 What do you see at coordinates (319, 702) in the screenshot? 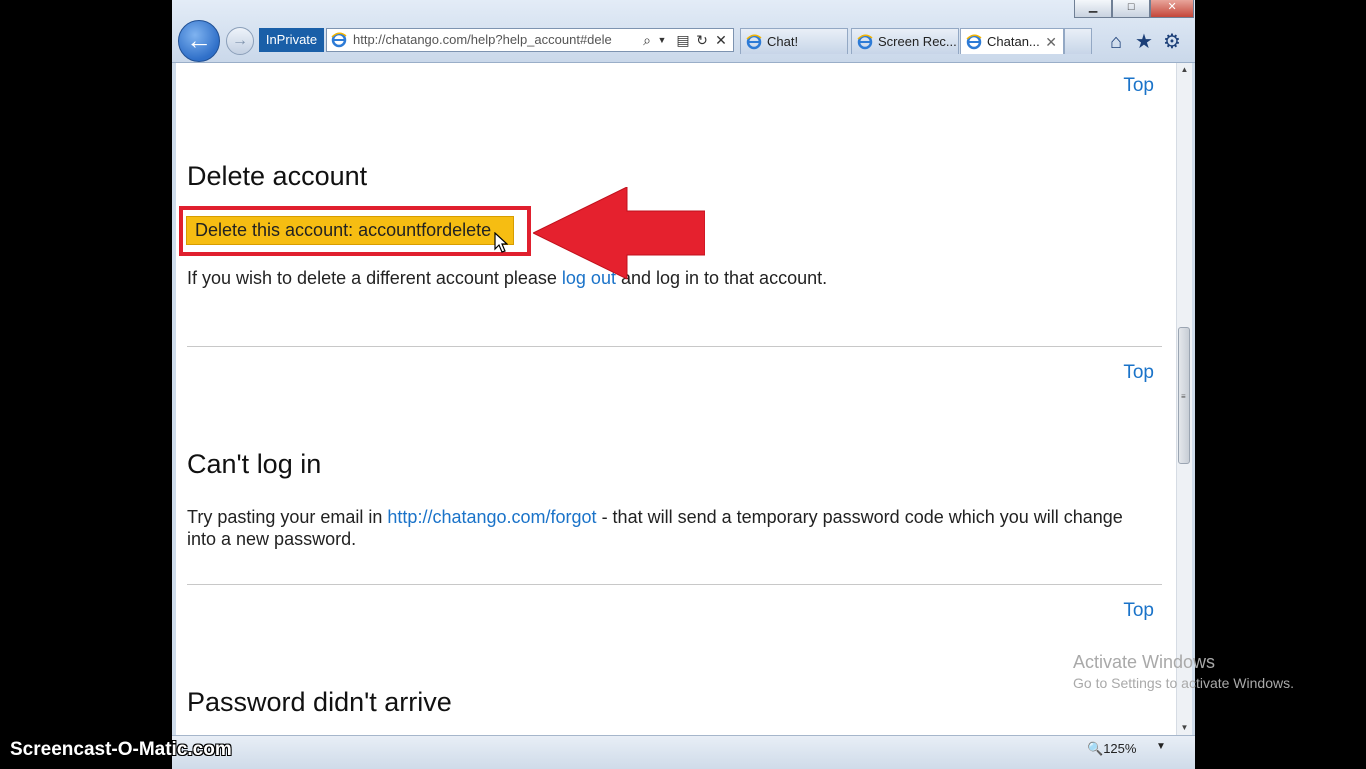
I see `section-heading-password-didnt-arrive: Password didn't arrive` at bounding box center [319, 702].